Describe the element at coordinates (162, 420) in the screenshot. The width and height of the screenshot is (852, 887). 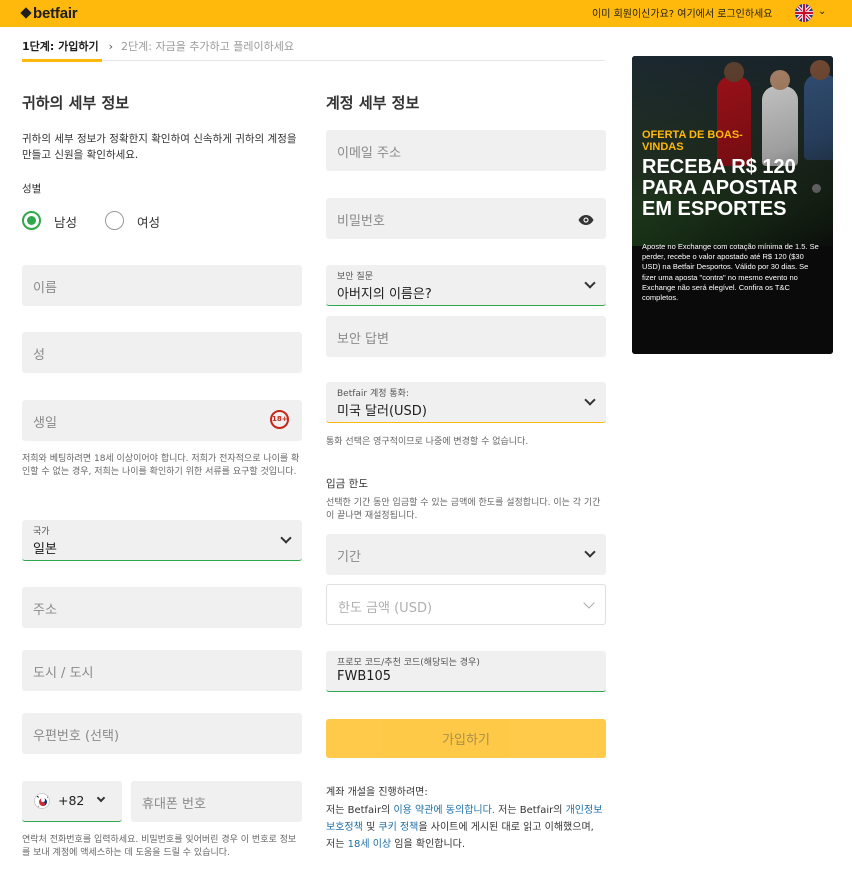
I see `birthdate-field: 생일 18+` at that location.